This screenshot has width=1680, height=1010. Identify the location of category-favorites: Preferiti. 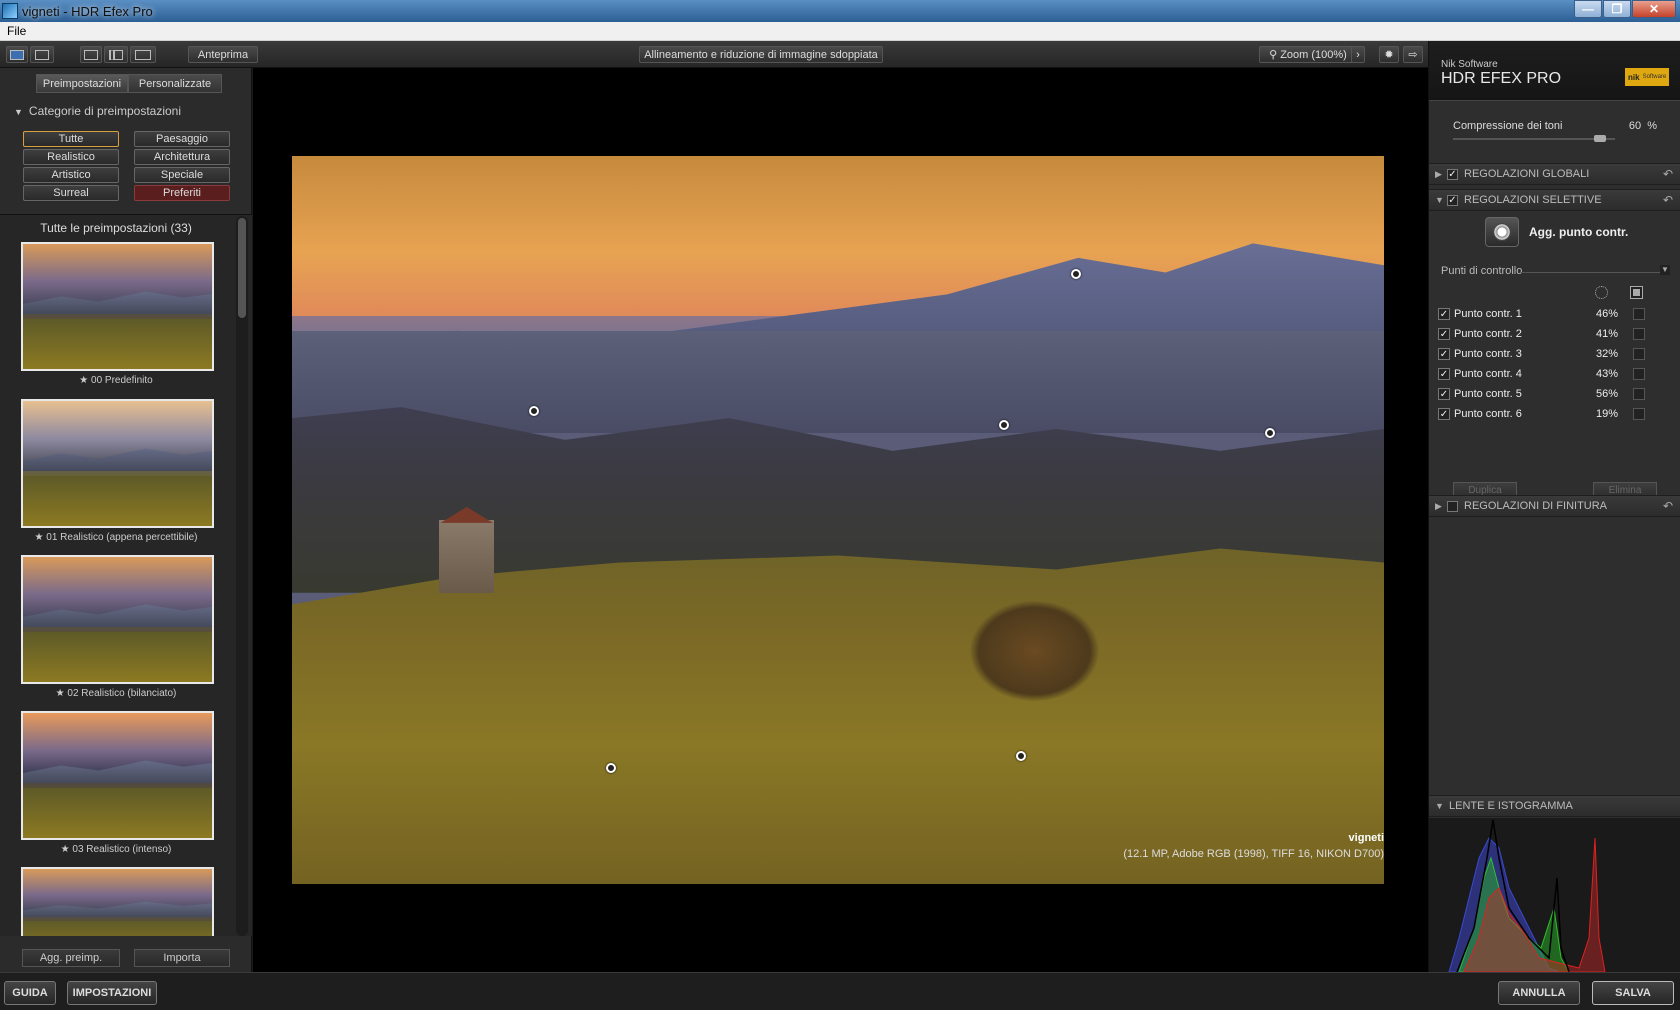
(182, 193).